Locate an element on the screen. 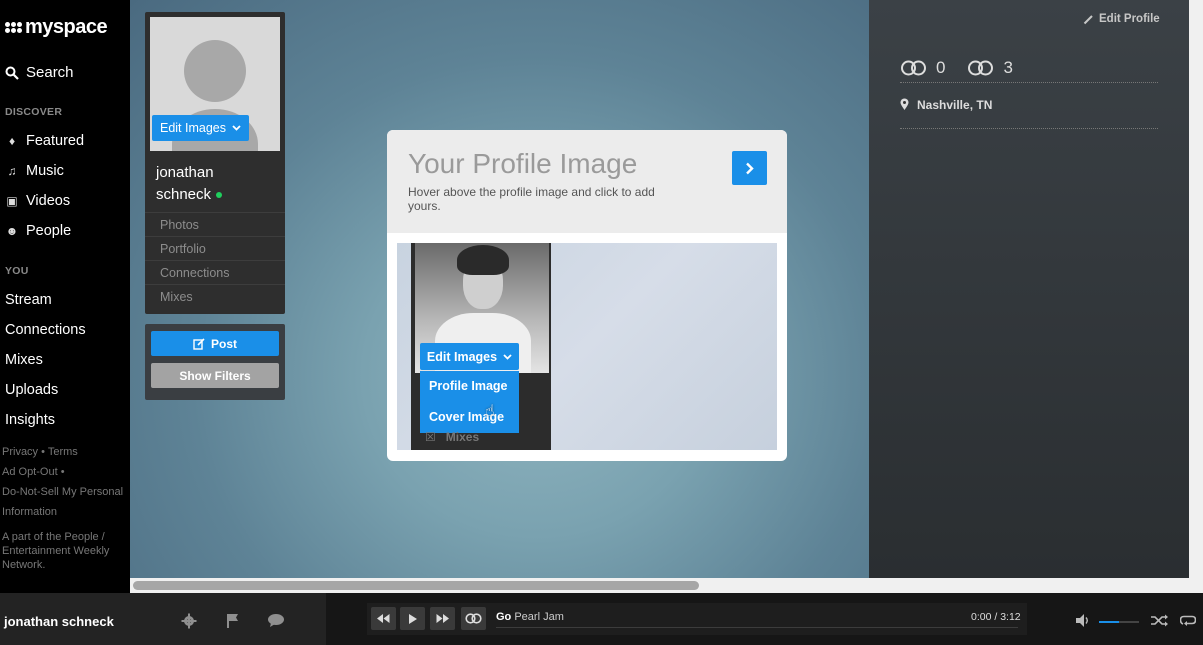 This screenshot has width=1203, height=645. nav-item-stream: Stream is located at coordinates (28, 300).